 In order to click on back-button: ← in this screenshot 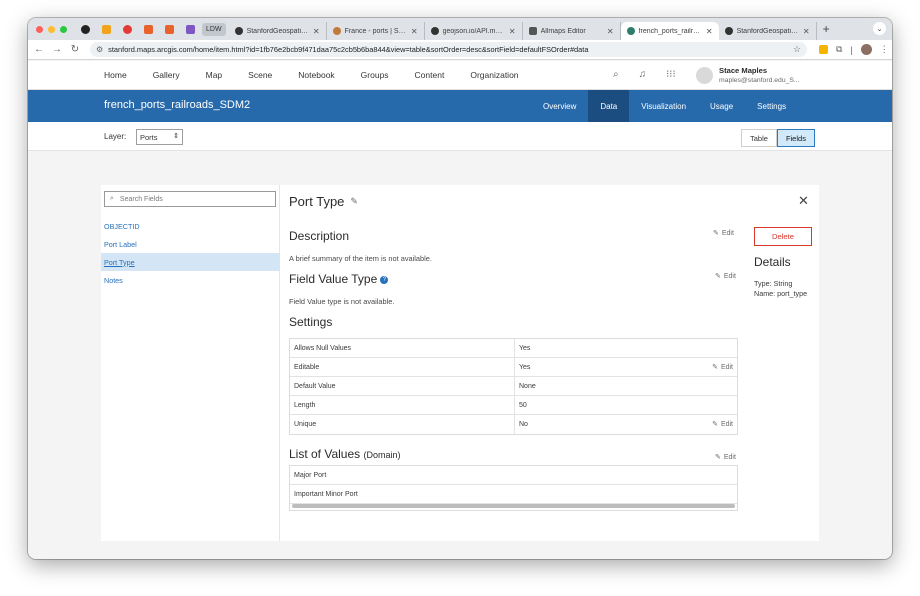, I will do `click(39, 49)`.